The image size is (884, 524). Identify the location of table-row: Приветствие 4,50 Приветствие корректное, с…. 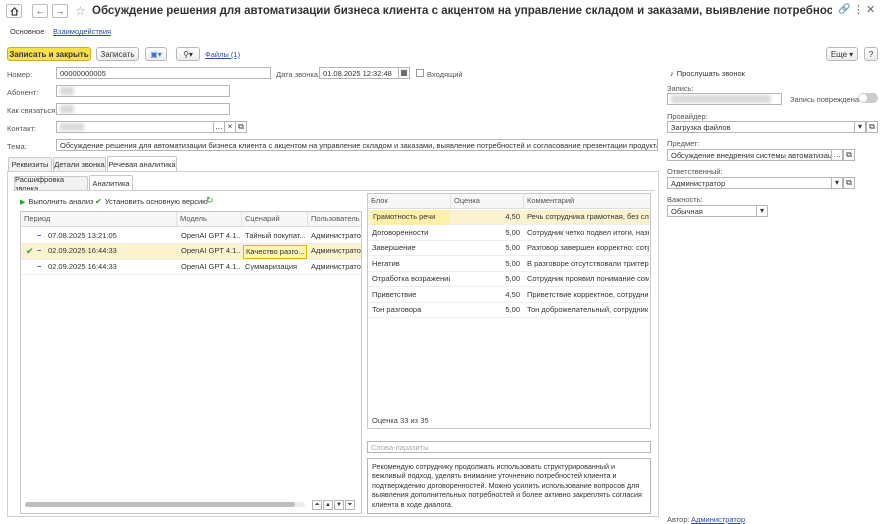
(509, 295).